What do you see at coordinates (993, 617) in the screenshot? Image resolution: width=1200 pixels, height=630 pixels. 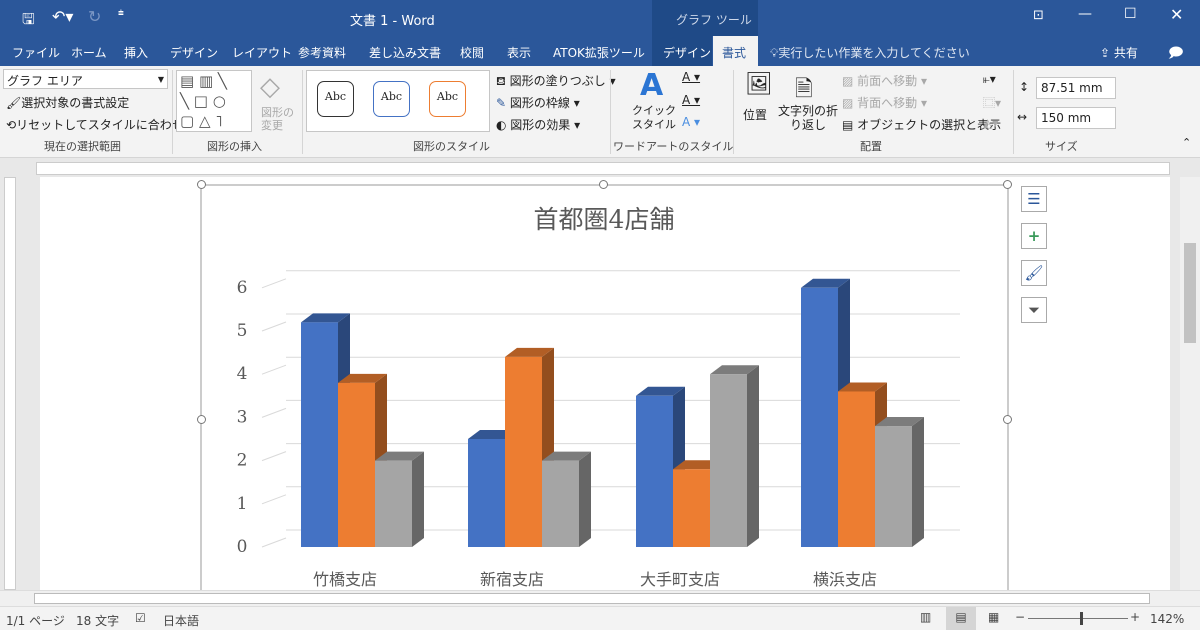 I see `web-layout-icon: ▦` at bounding box center [993, 617].